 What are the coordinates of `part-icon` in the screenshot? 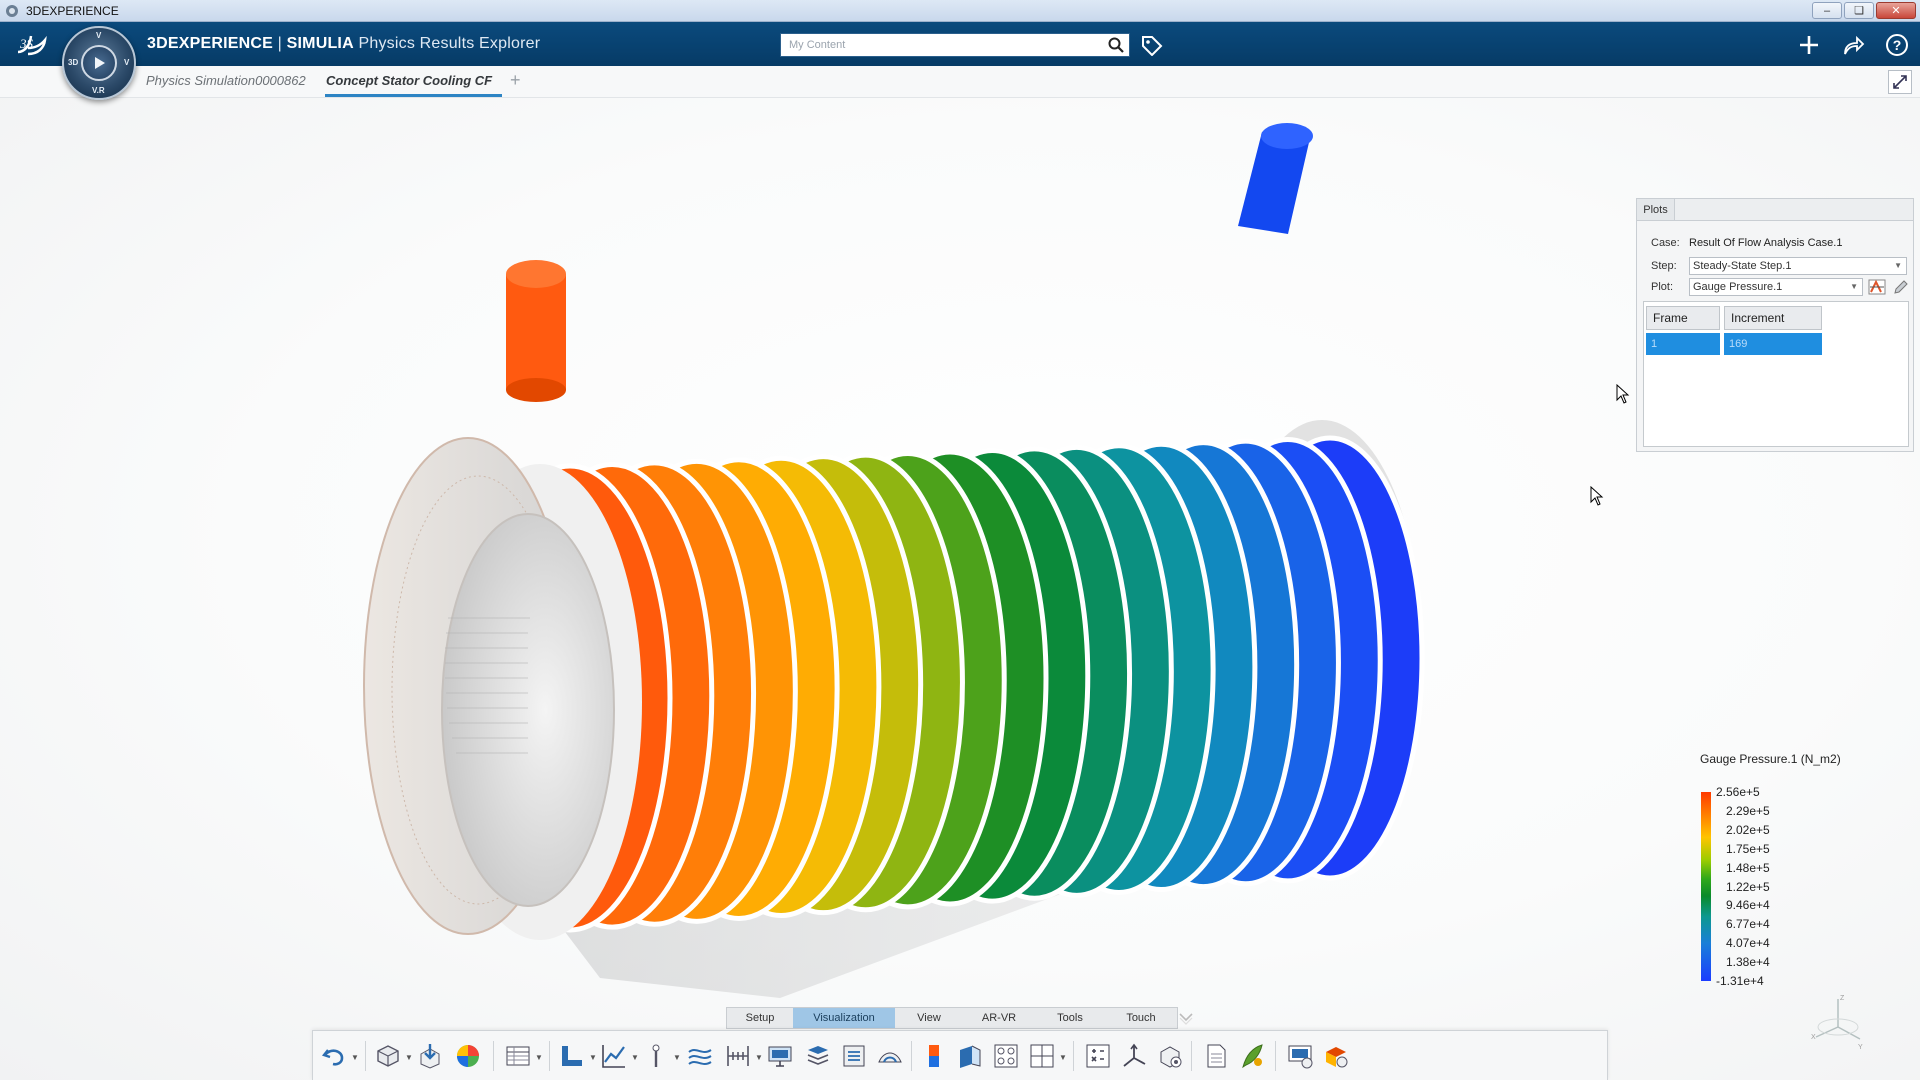 It's located at (388, 1056).